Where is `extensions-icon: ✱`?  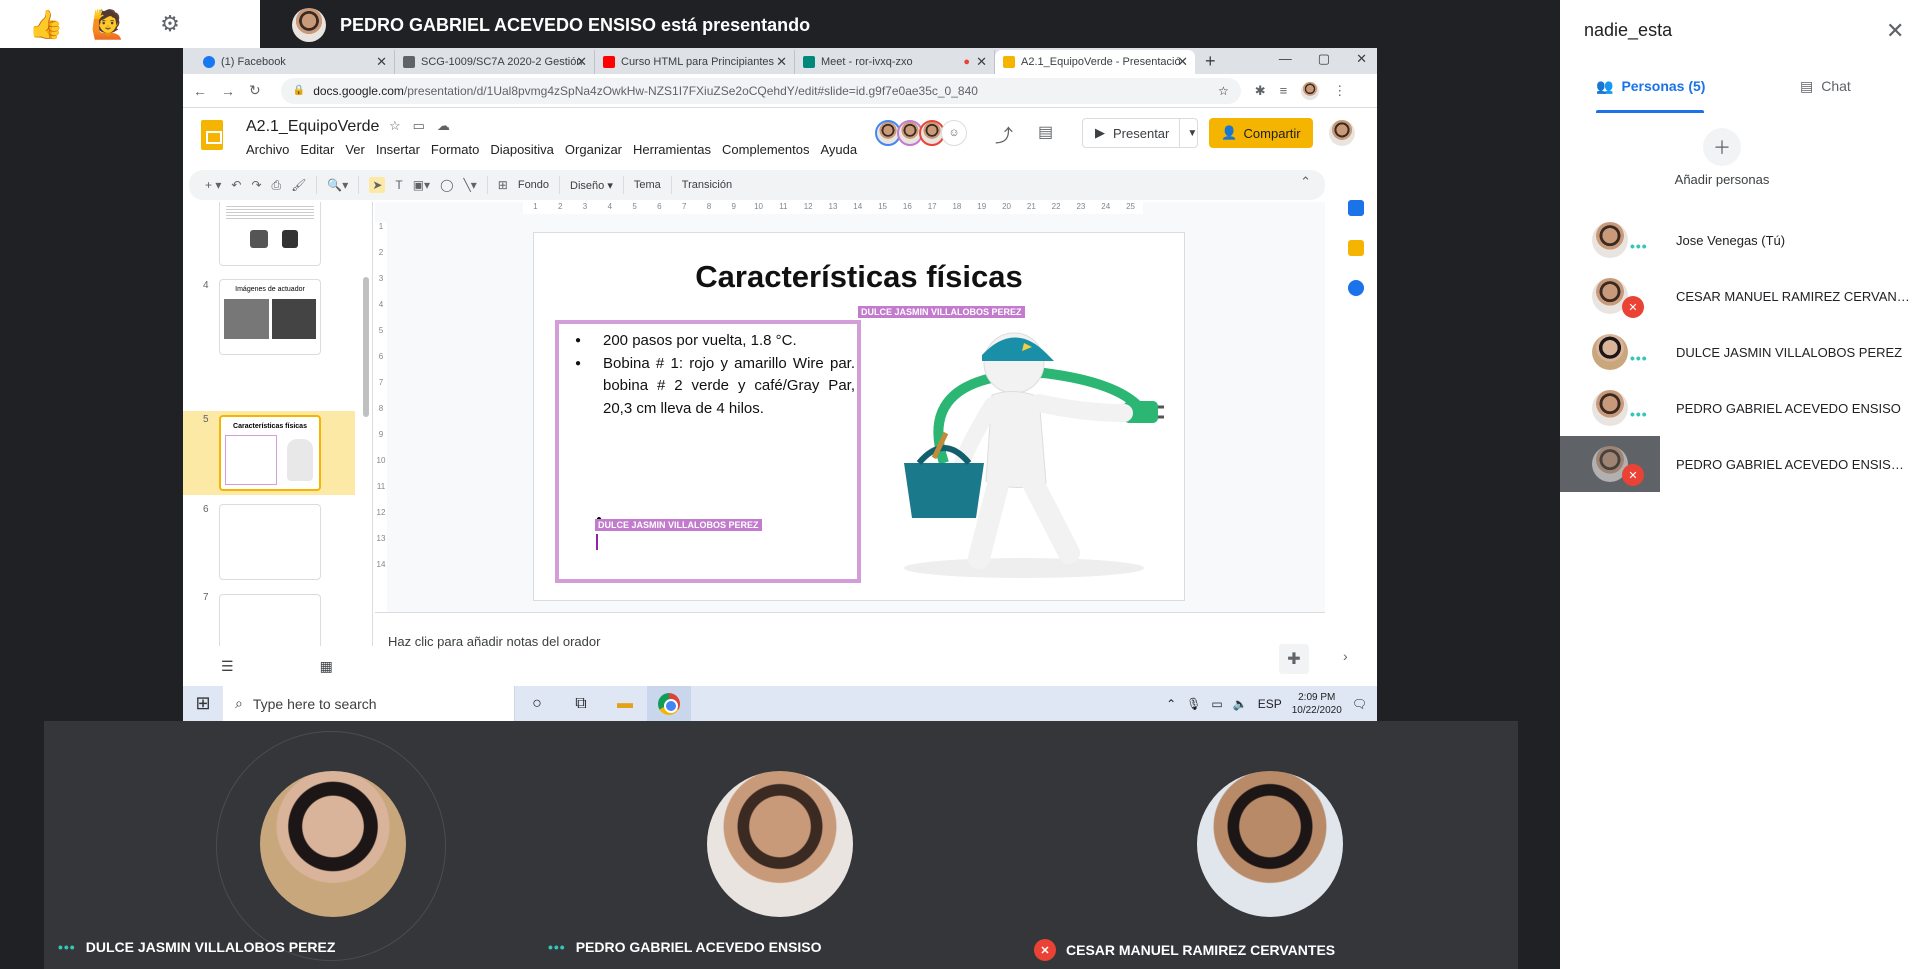
extensions-icon: ✱ is located at coordinates (1260, 91).